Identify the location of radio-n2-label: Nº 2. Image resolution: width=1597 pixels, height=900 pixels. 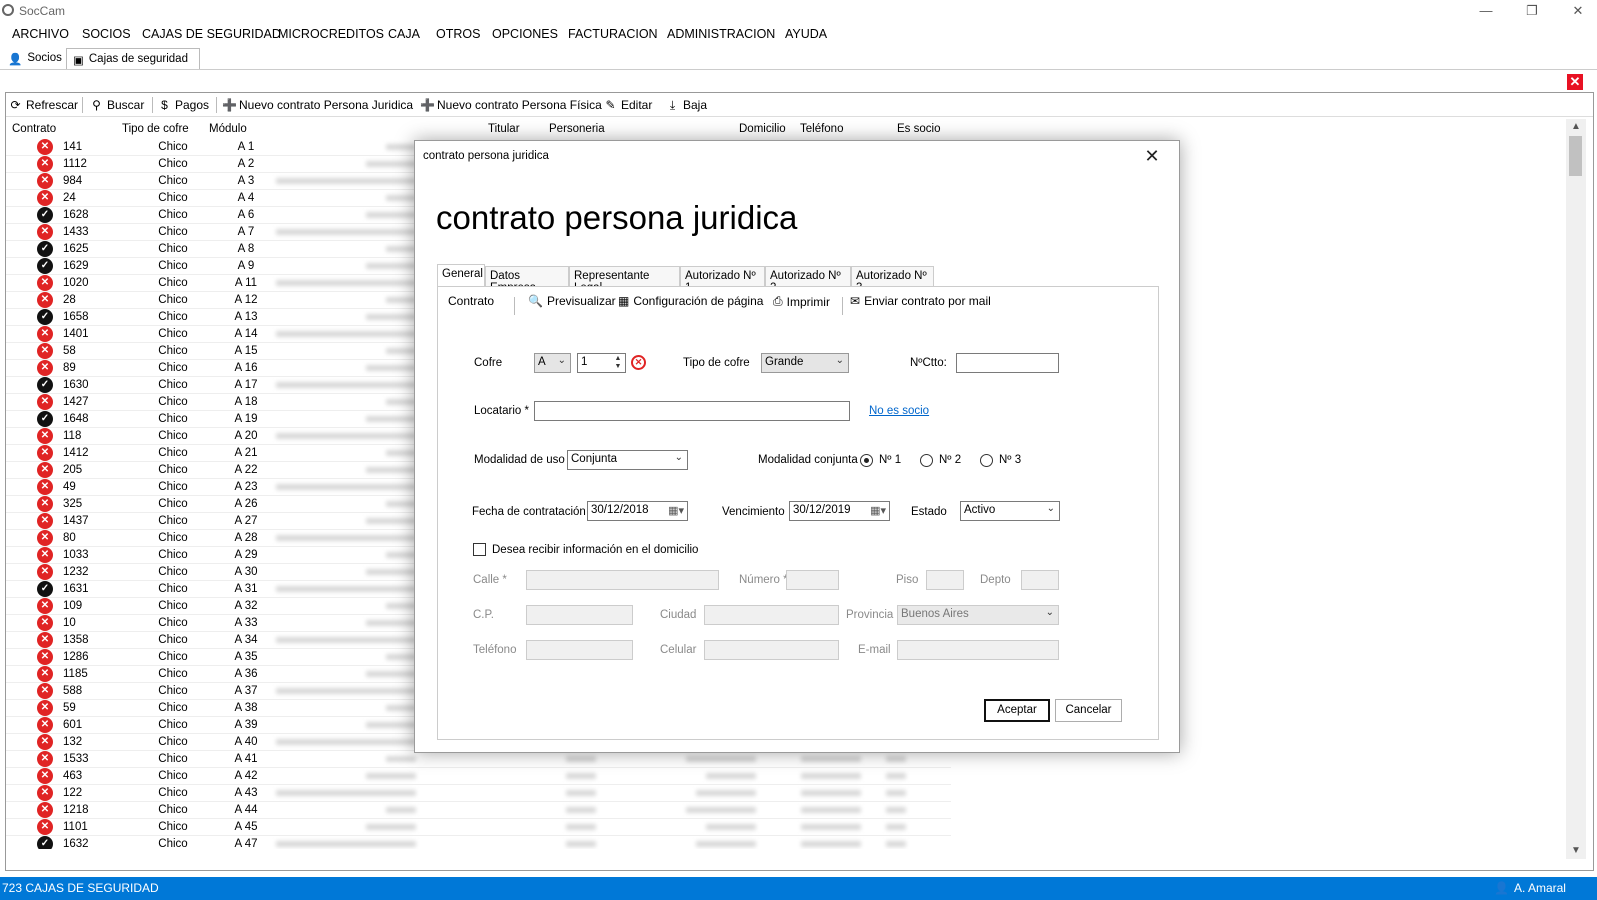
(950, 460).